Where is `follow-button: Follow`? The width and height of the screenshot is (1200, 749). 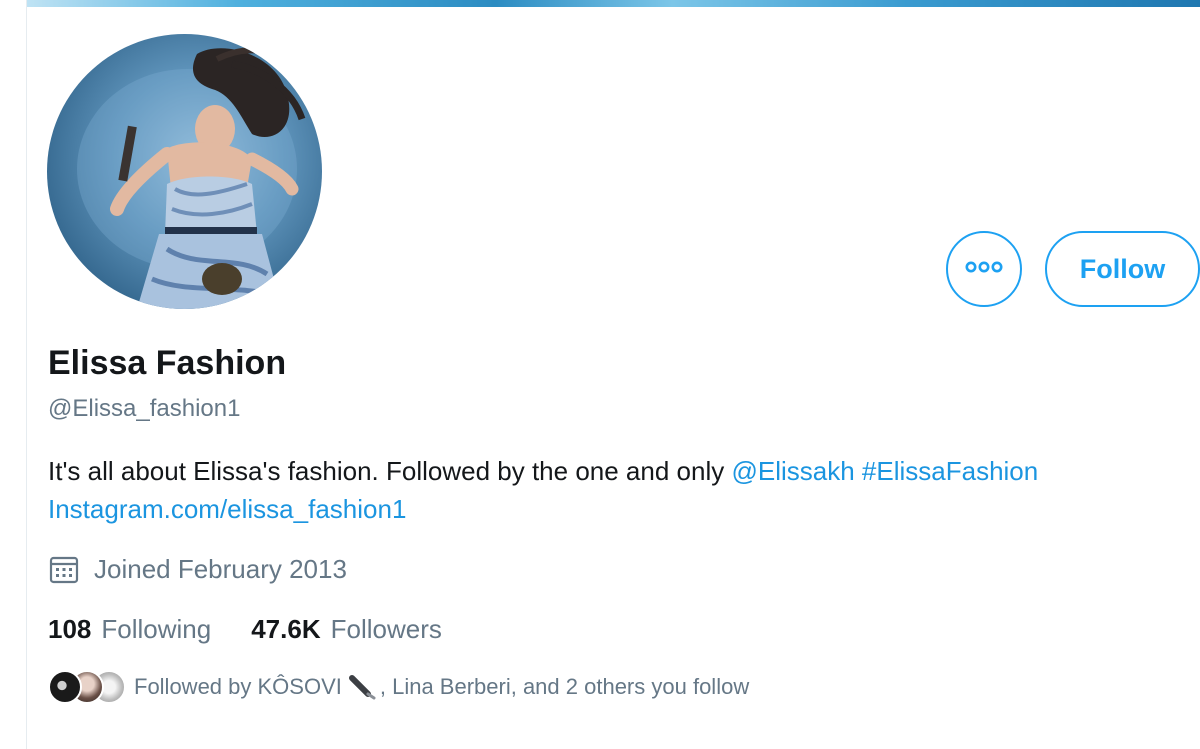
follow-button: Follow is located at coordinates (1122, 269).